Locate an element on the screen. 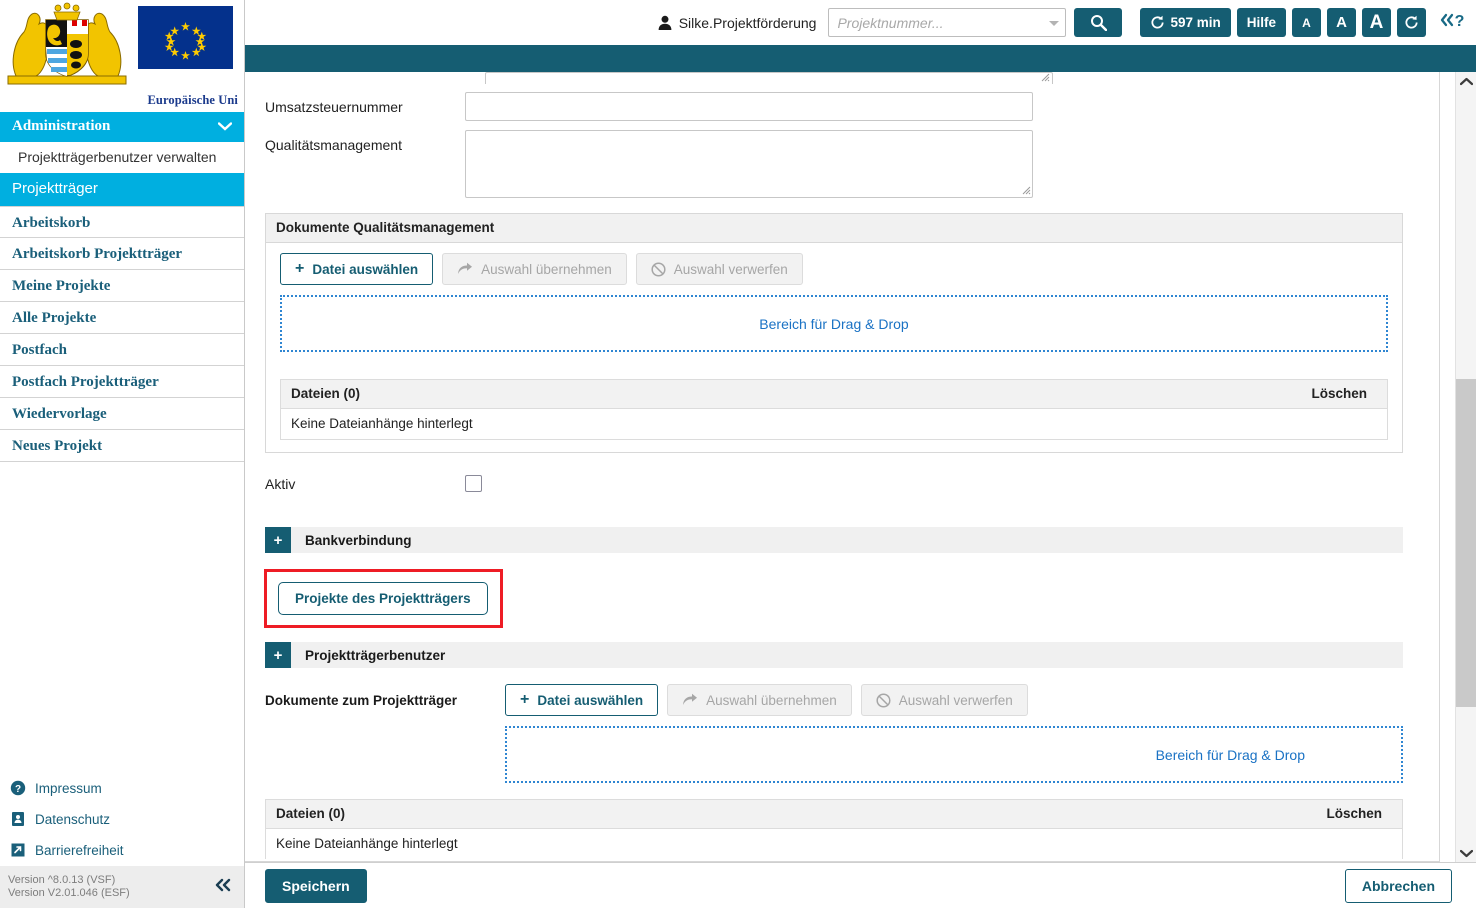 The width and height of the screenshot is (1476, 908). apply-selection-label: Auswahl übernehmen is located at coordinates (771, 700).